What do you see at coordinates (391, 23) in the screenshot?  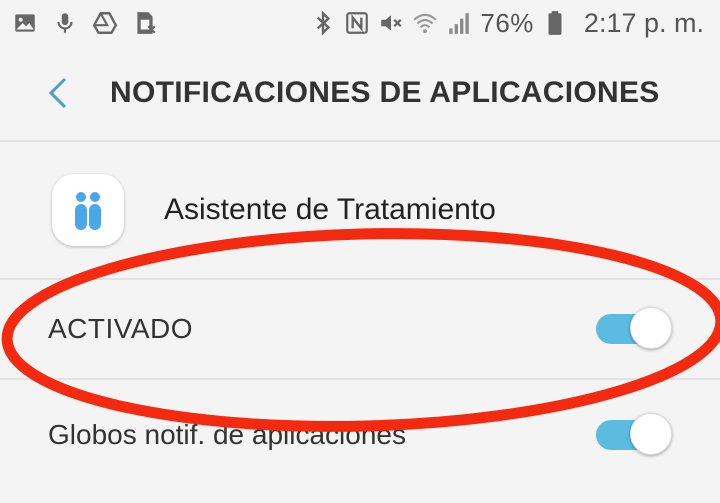 I see `mute-icon` at bounding box center [391, 23].